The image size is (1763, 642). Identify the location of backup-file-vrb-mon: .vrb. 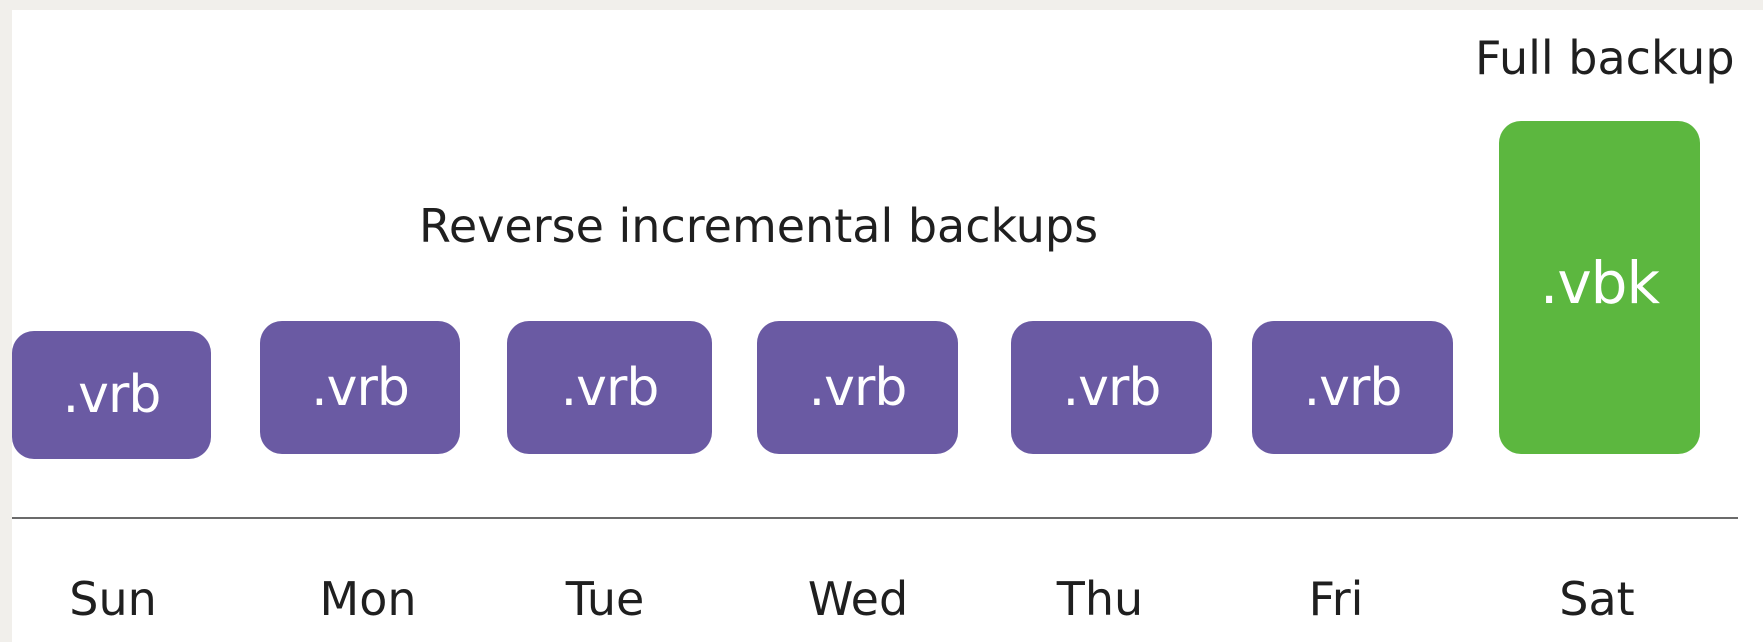
(360, 387).